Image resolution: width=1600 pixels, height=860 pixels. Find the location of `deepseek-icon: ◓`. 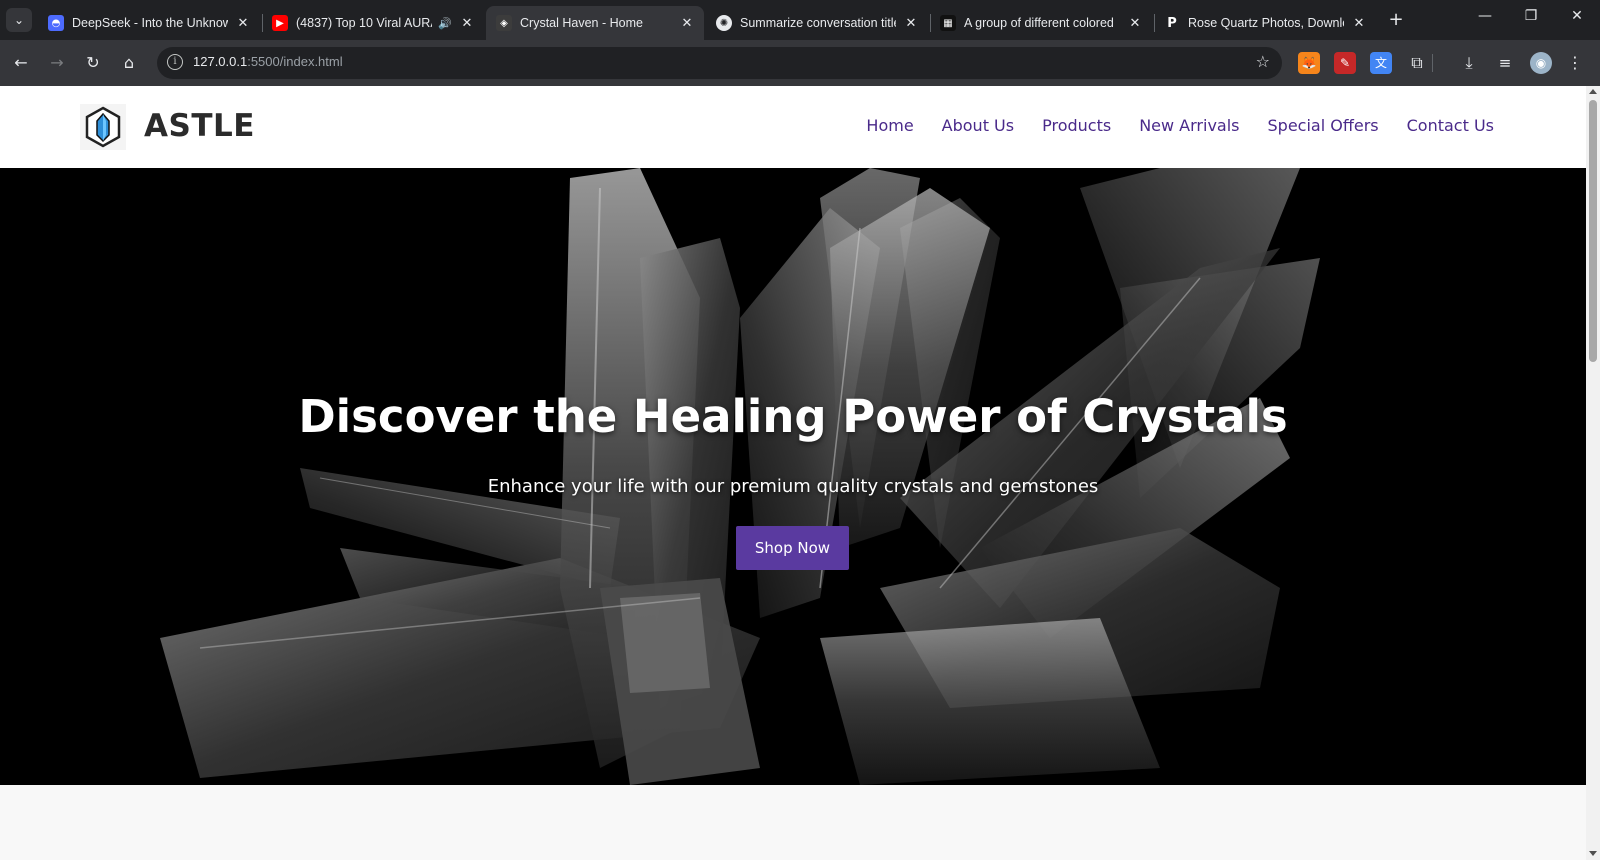

deepseek-icon: ◓ is located at coordinates (56, 23).